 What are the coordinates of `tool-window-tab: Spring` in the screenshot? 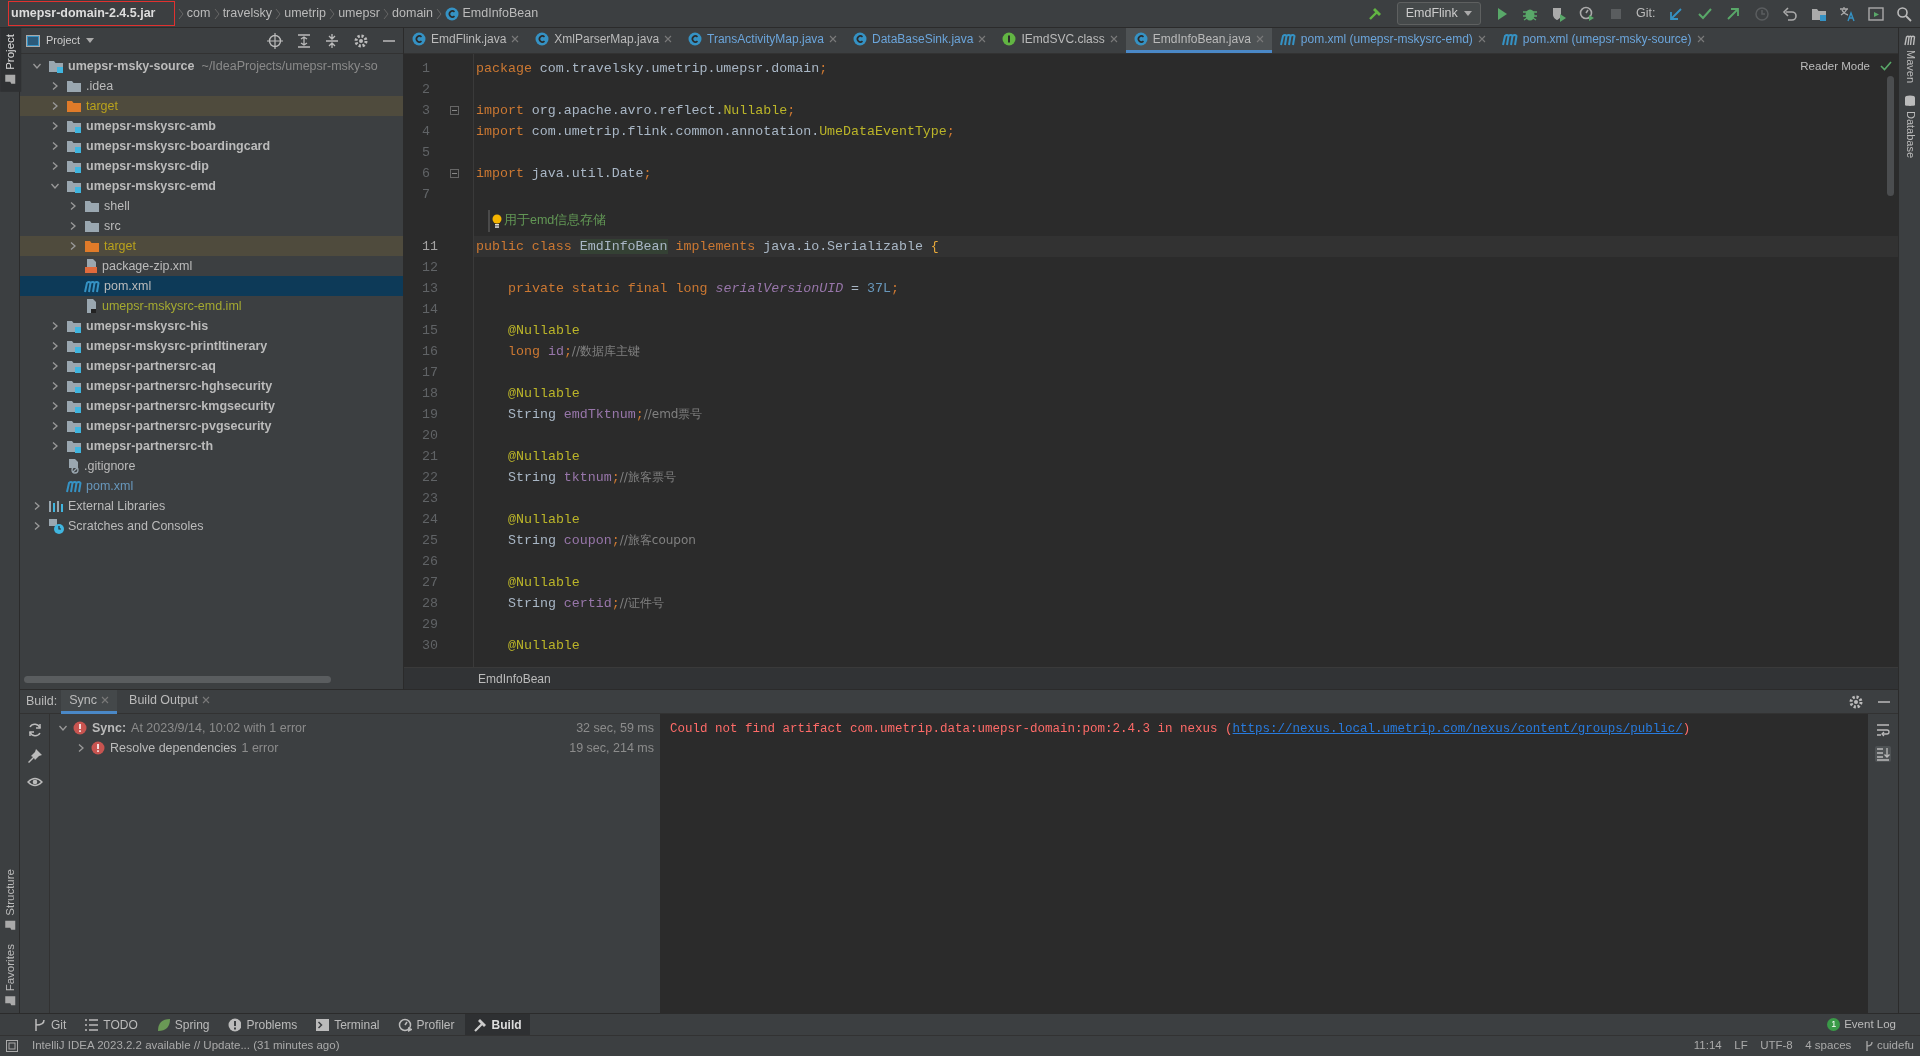 It's located at (182, 1024).